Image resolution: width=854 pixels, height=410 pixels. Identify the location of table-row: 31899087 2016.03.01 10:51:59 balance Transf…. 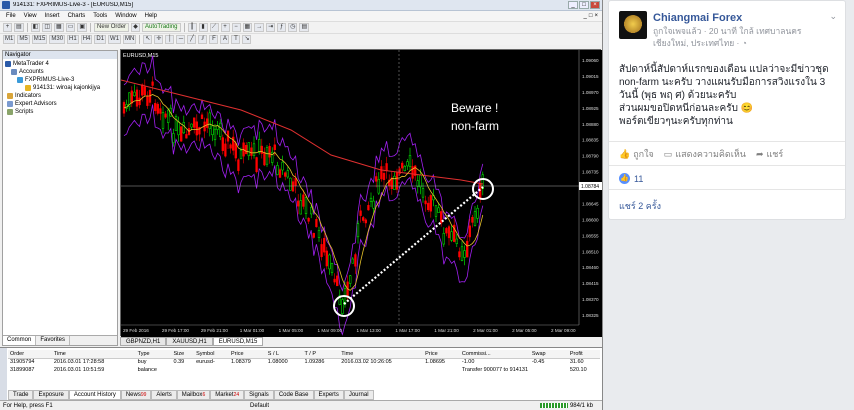
(304, 370).